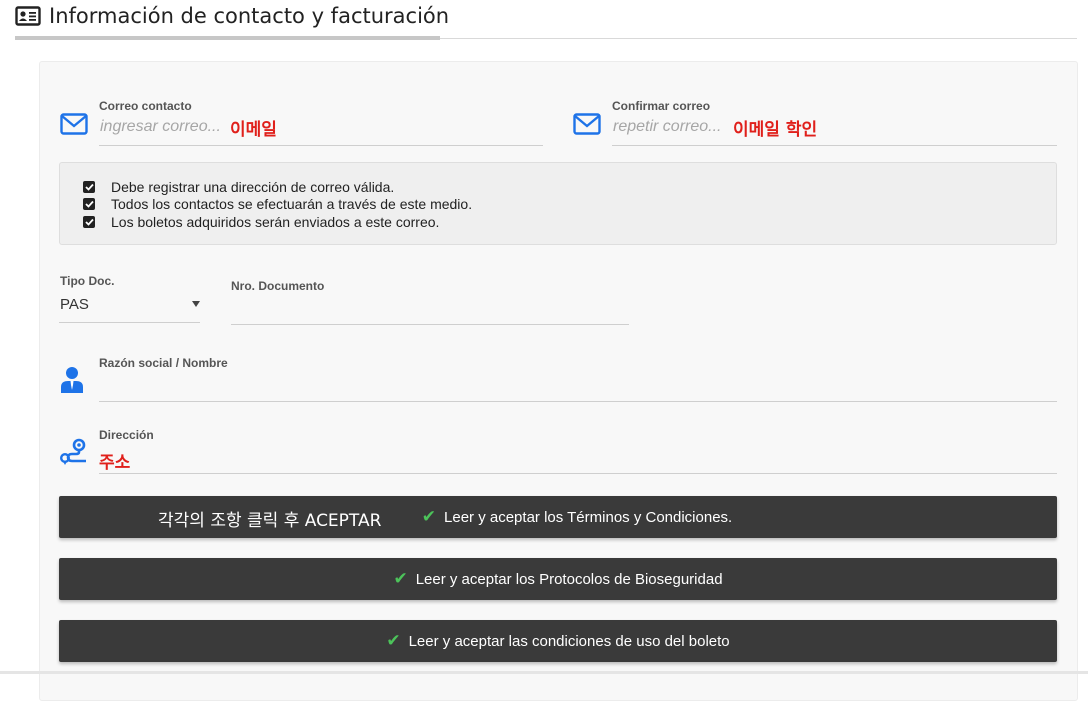 This screenshot has width=1088, height=701. What do you see at coordinates (249, 16) in the screenshot?
I see `page-title: Información de contacto y facturación` at bounding box center [249, 16].